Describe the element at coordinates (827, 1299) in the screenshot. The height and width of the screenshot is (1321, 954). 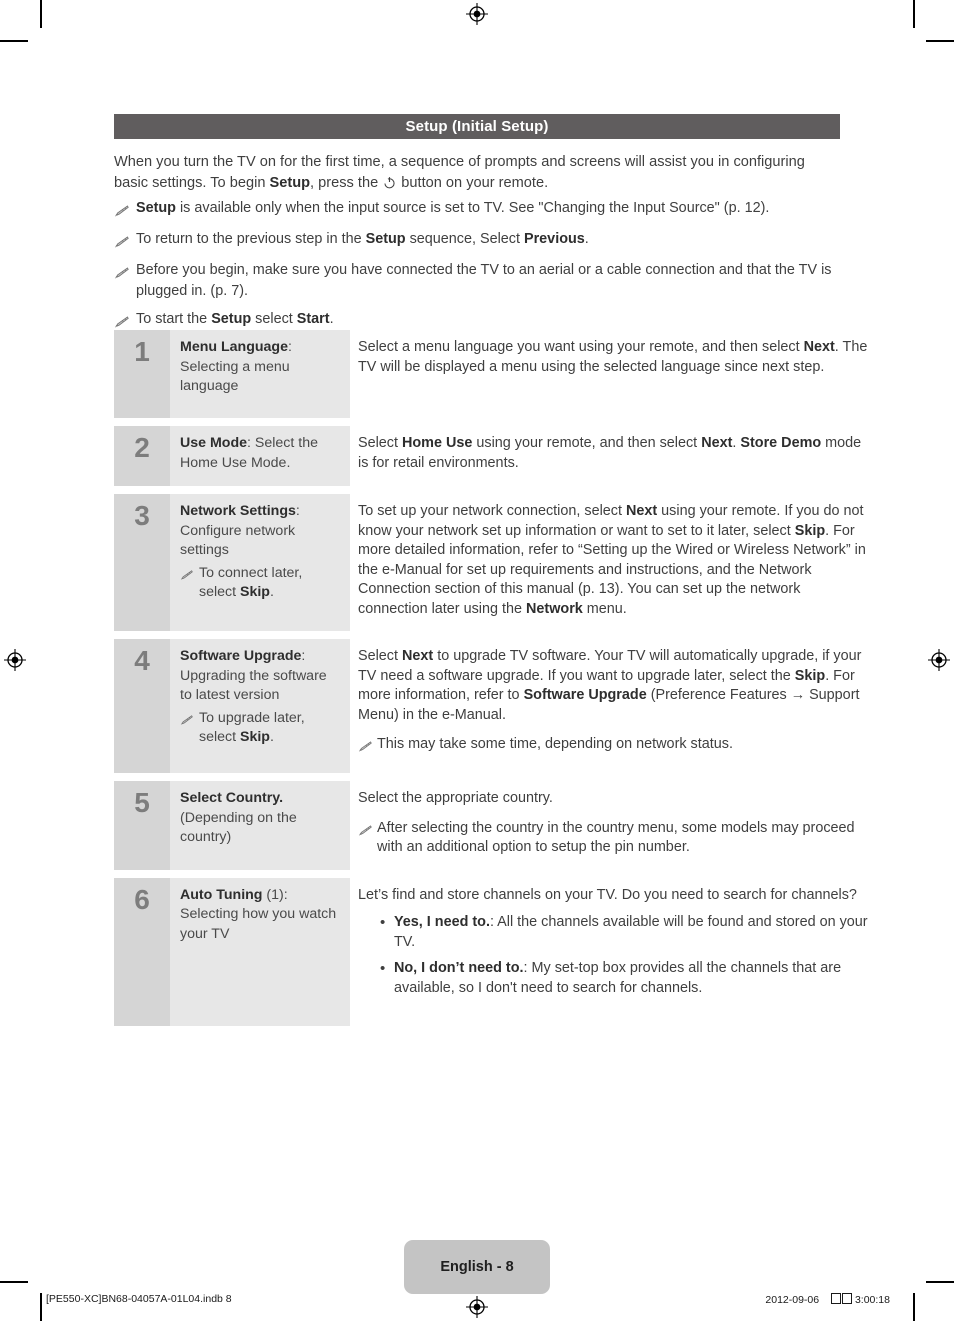
I see `print-timestamp: 2012-09-06 3:00:18` at that location.